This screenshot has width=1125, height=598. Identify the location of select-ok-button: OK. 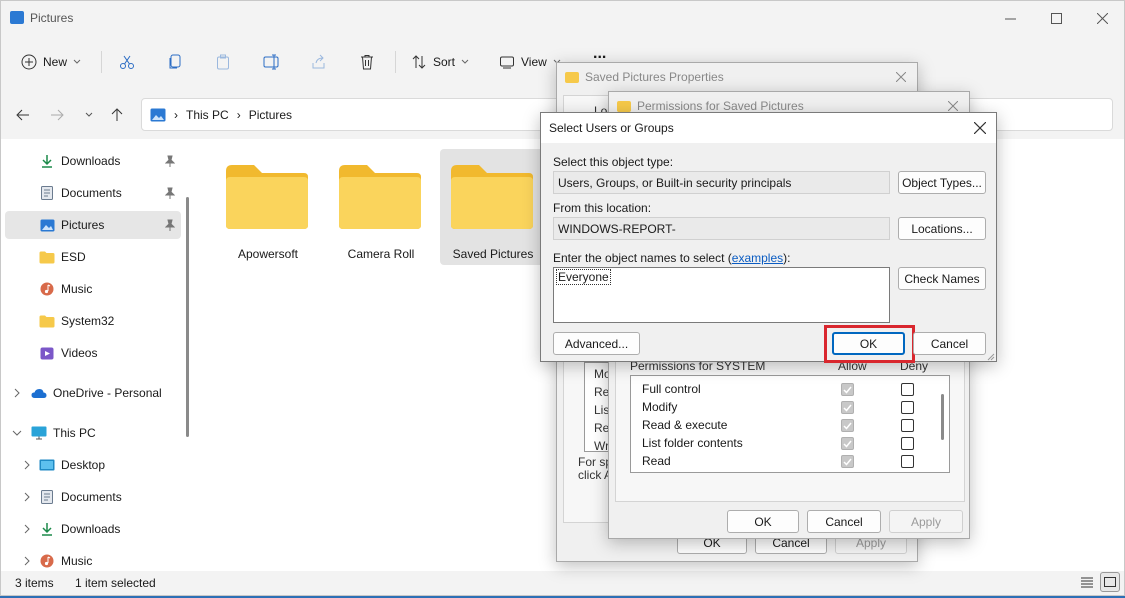
(868, 343).